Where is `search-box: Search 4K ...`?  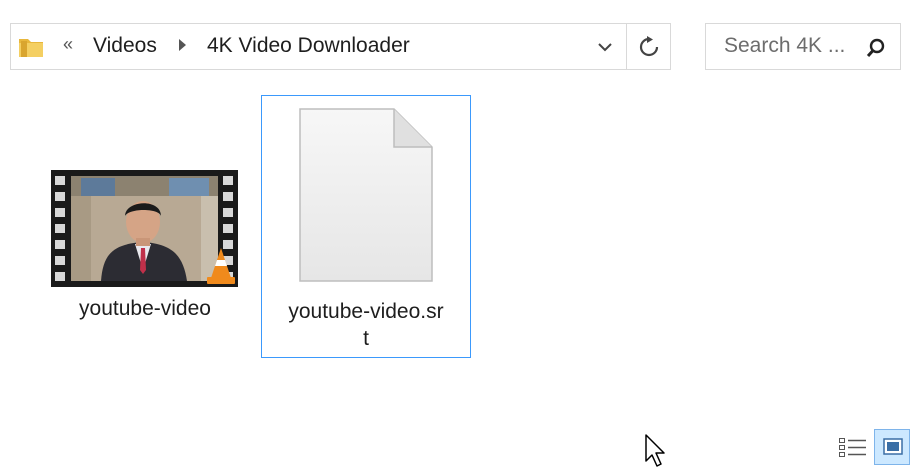 search-box: Search 4K ... is located at coordinates (803, 46).